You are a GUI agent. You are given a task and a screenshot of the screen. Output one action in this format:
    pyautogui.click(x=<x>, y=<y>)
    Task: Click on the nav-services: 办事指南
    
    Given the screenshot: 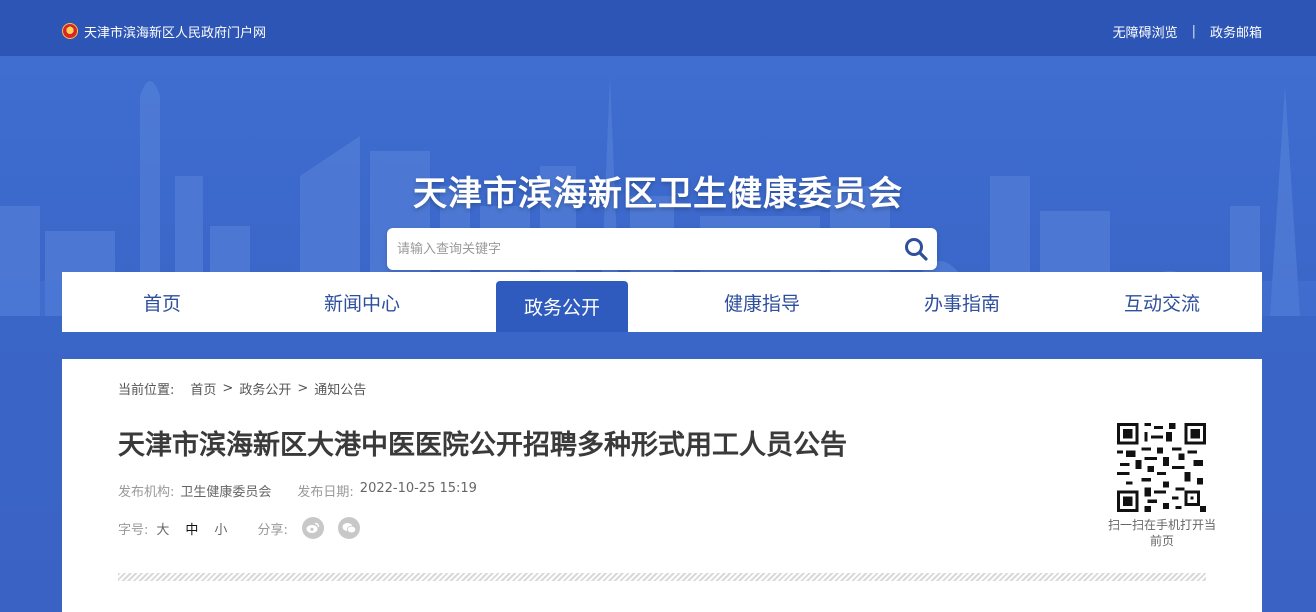 What is the action you would take?
    pyautogui.click(x=962, y=302)
    